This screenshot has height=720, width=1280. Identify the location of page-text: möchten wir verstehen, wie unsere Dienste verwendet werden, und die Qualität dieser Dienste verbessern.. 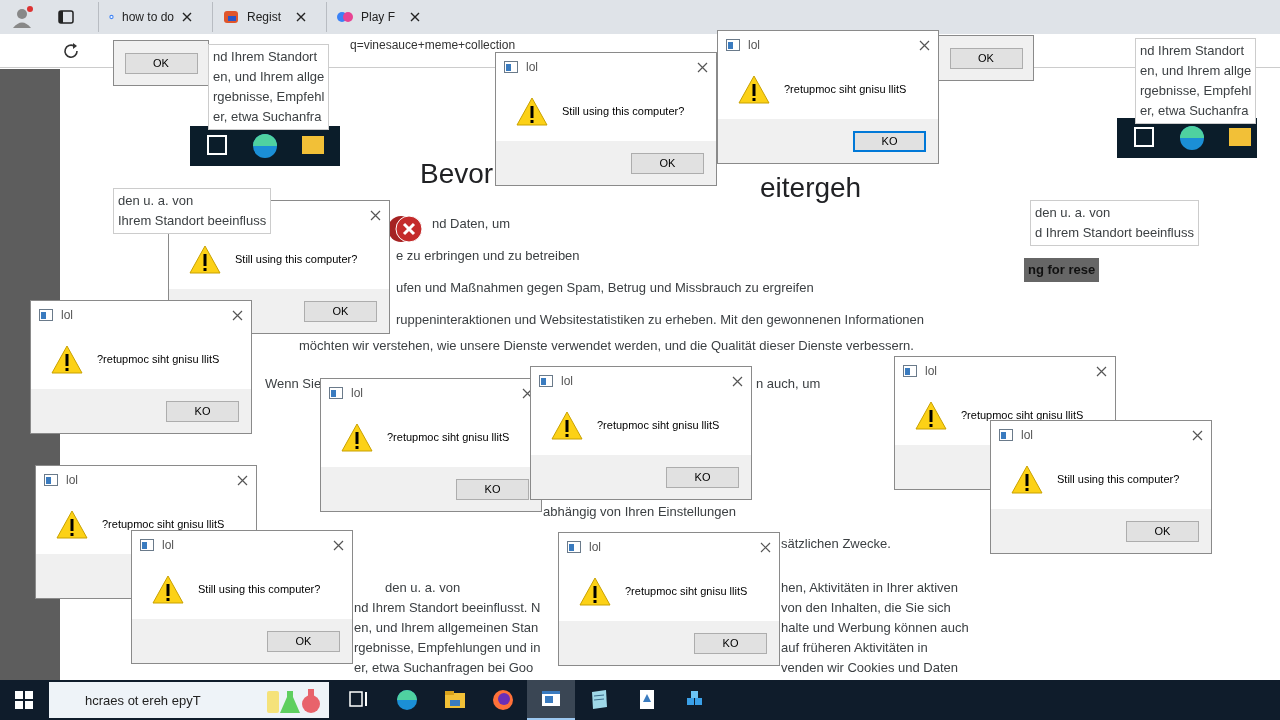
(606, 345).